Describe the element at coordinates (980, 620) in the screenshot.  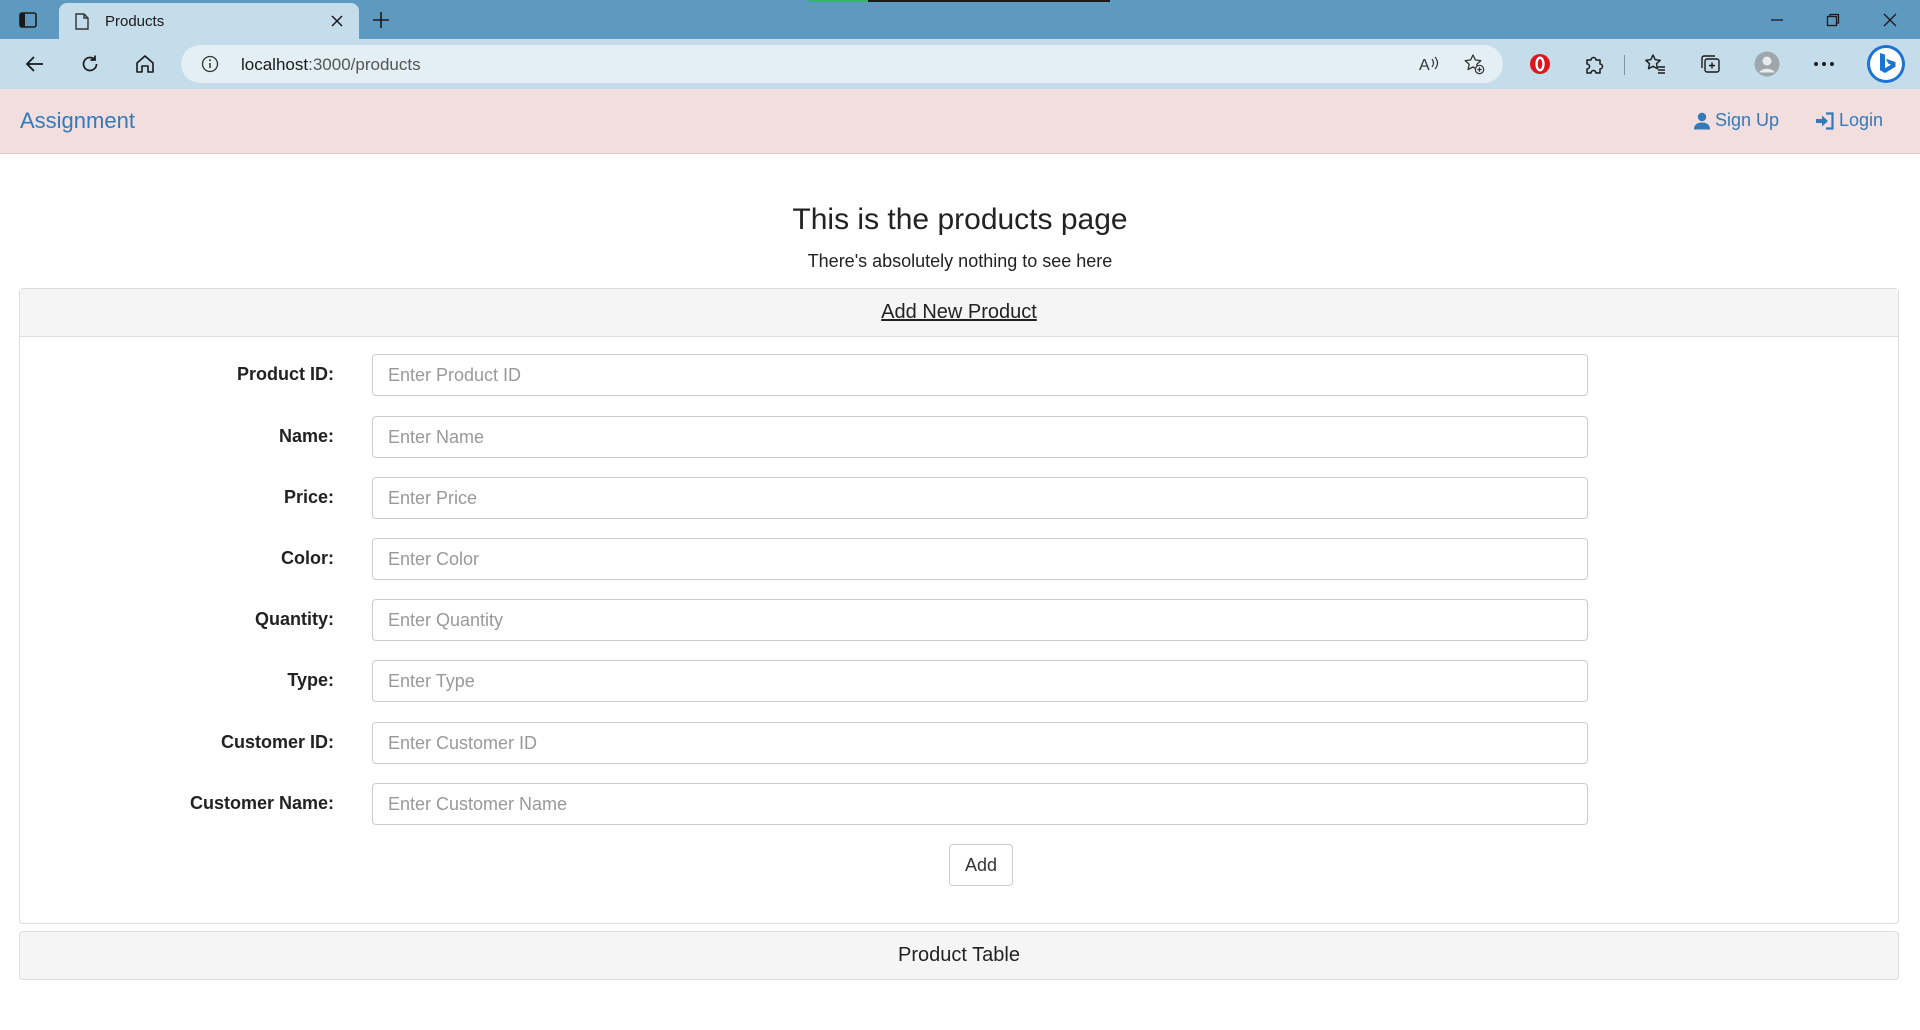
I see `quantity-input` at that location.